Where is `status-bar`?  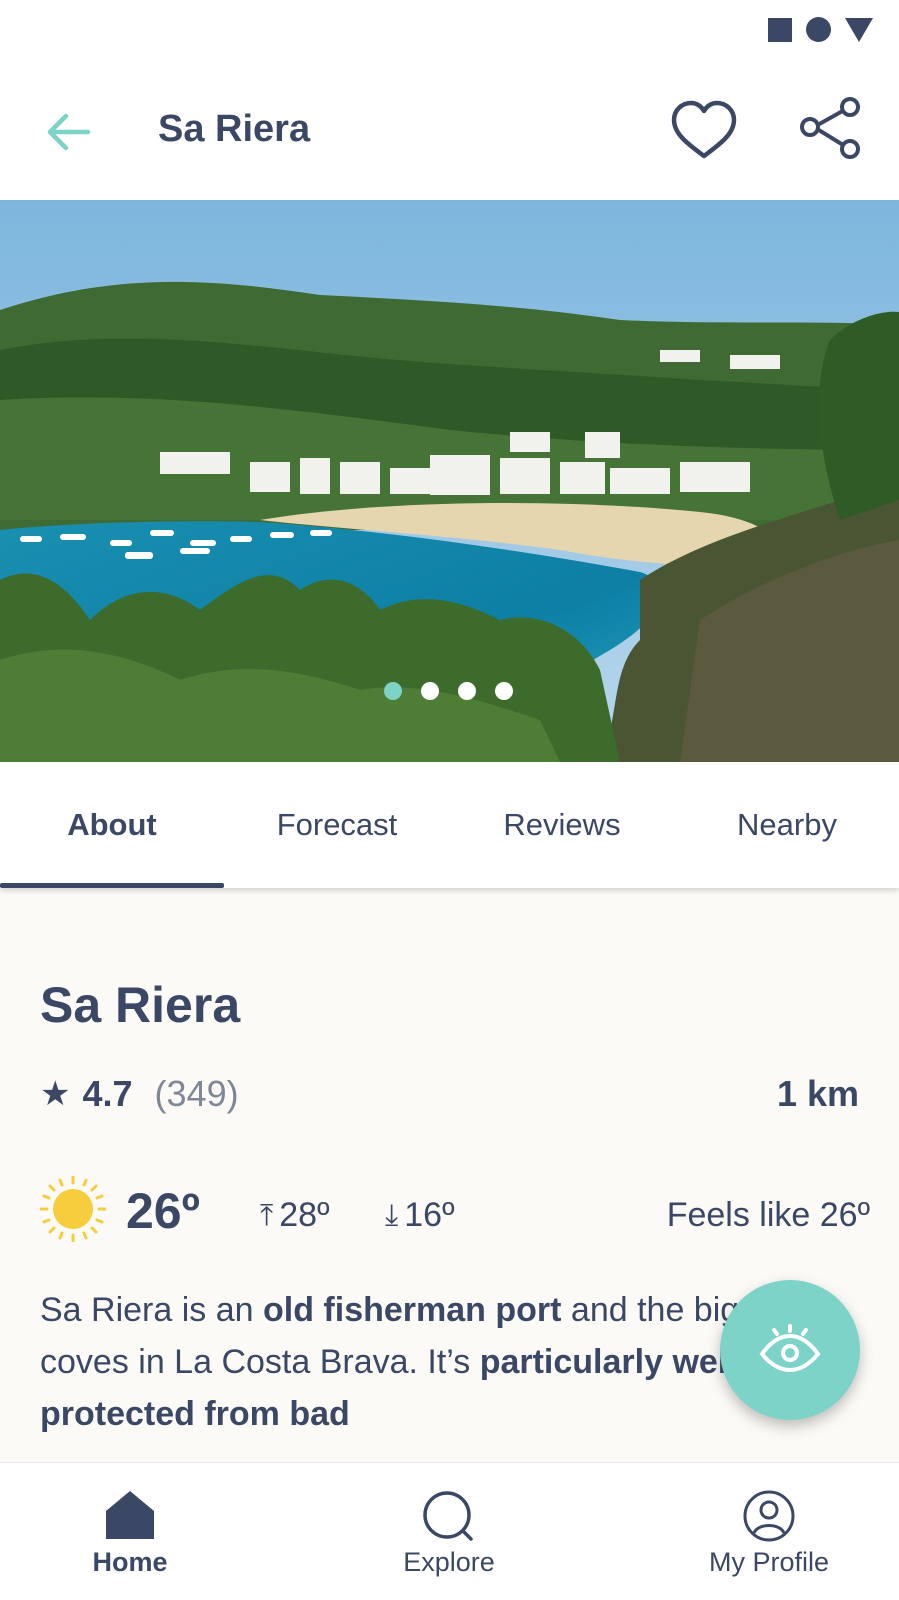
status-bar is located at coordinates (449, 30).